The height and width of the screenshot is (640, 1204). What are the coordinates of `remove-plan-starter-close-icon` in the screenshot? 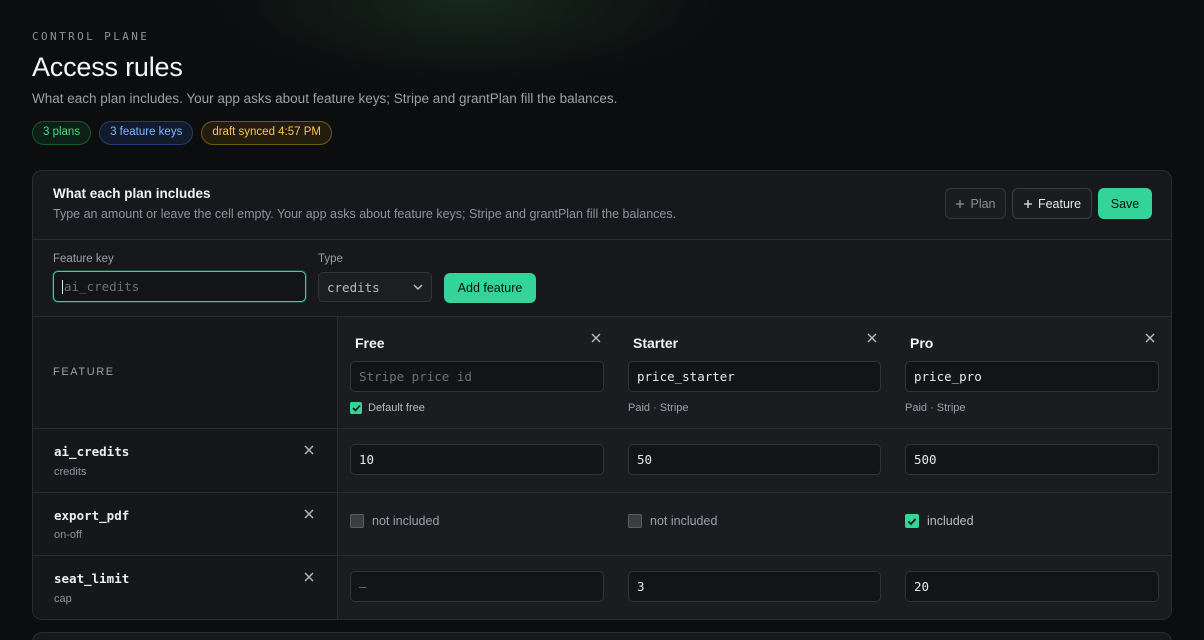 It's located at (872, 338).